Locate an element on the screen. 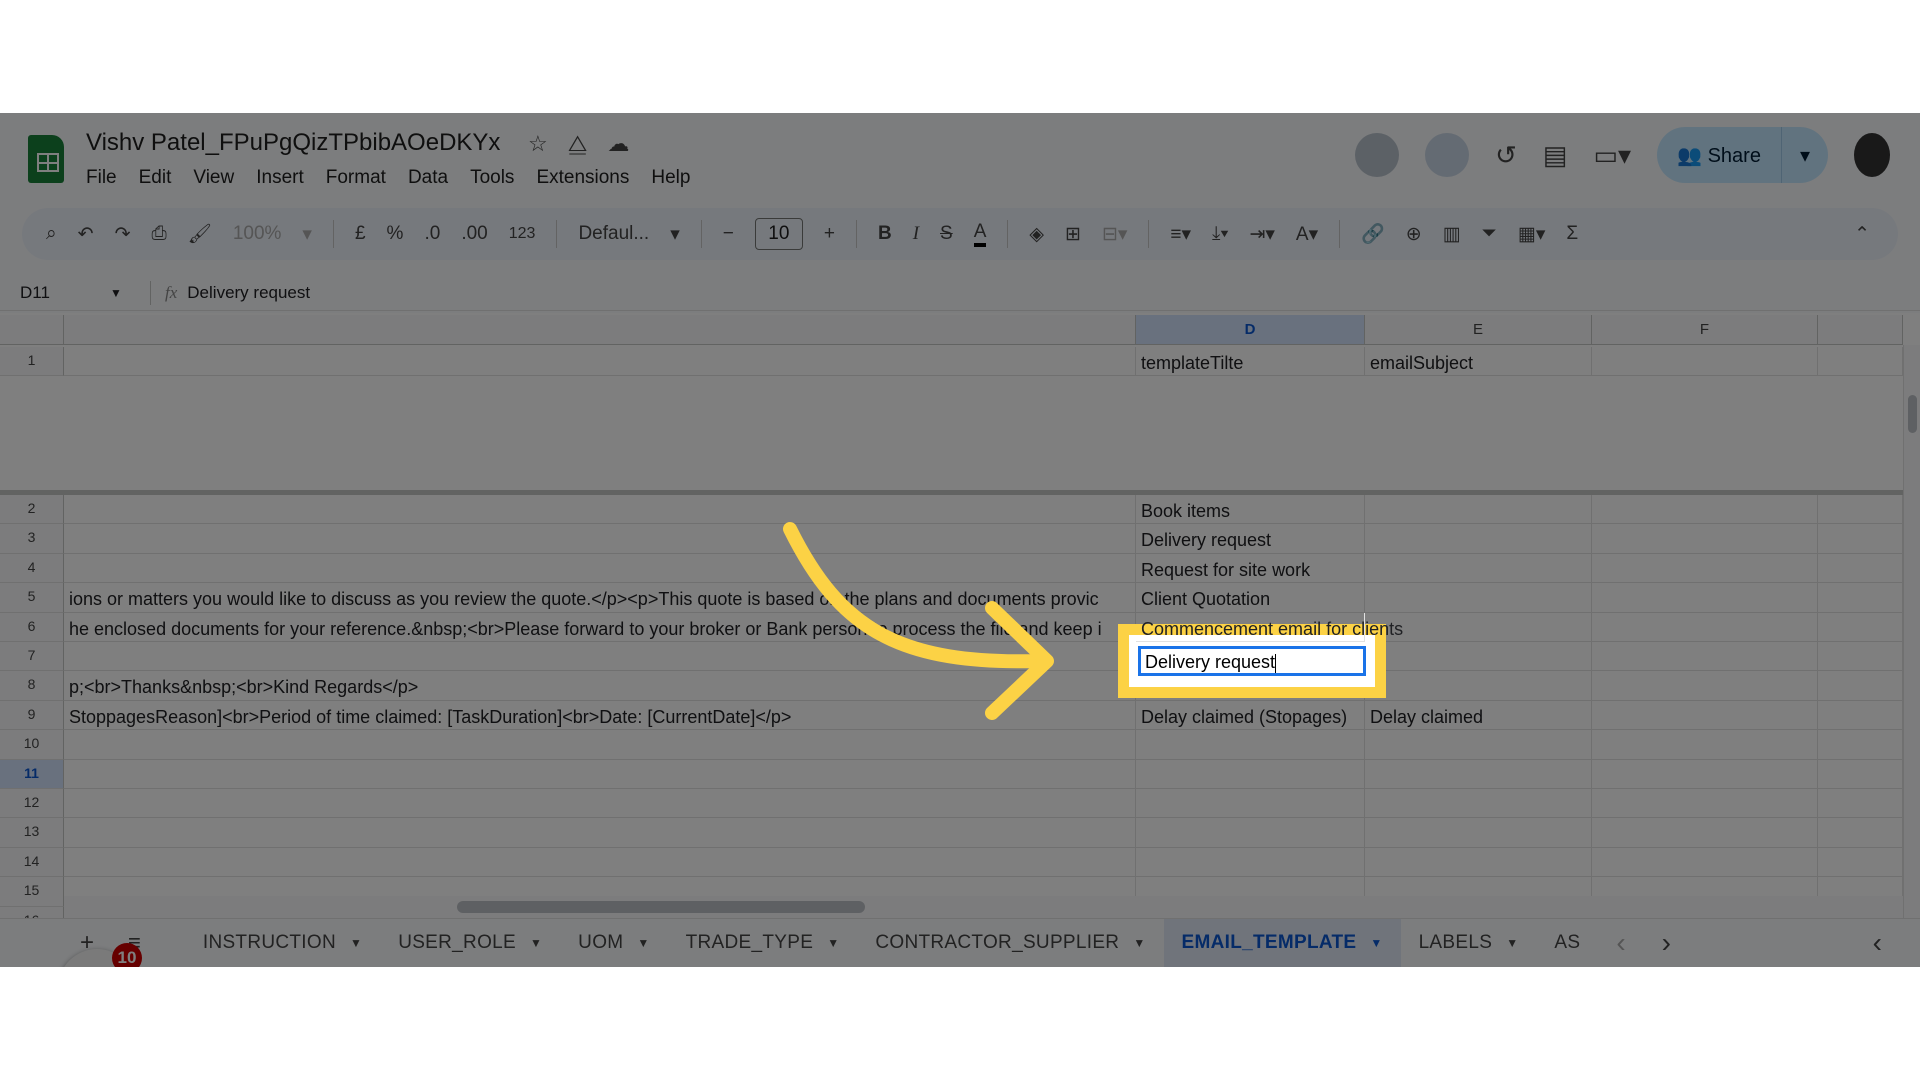 The image size is (1920, 1080). annotation-arrow-icon is located at coordinates (918, 621).